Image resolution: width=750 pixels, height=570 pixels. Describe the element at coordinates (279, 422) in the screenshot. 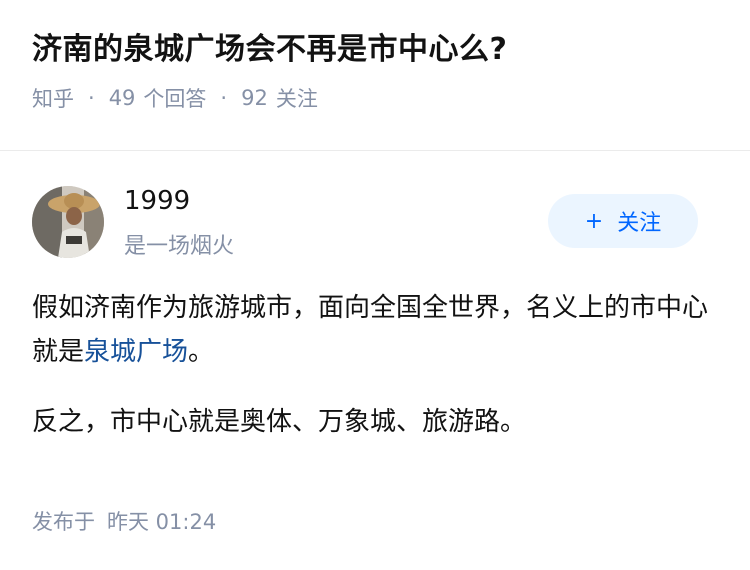

I see `answer-paragraph: 反之，市中心就是奥体、万象城、旅游路。` at that location.